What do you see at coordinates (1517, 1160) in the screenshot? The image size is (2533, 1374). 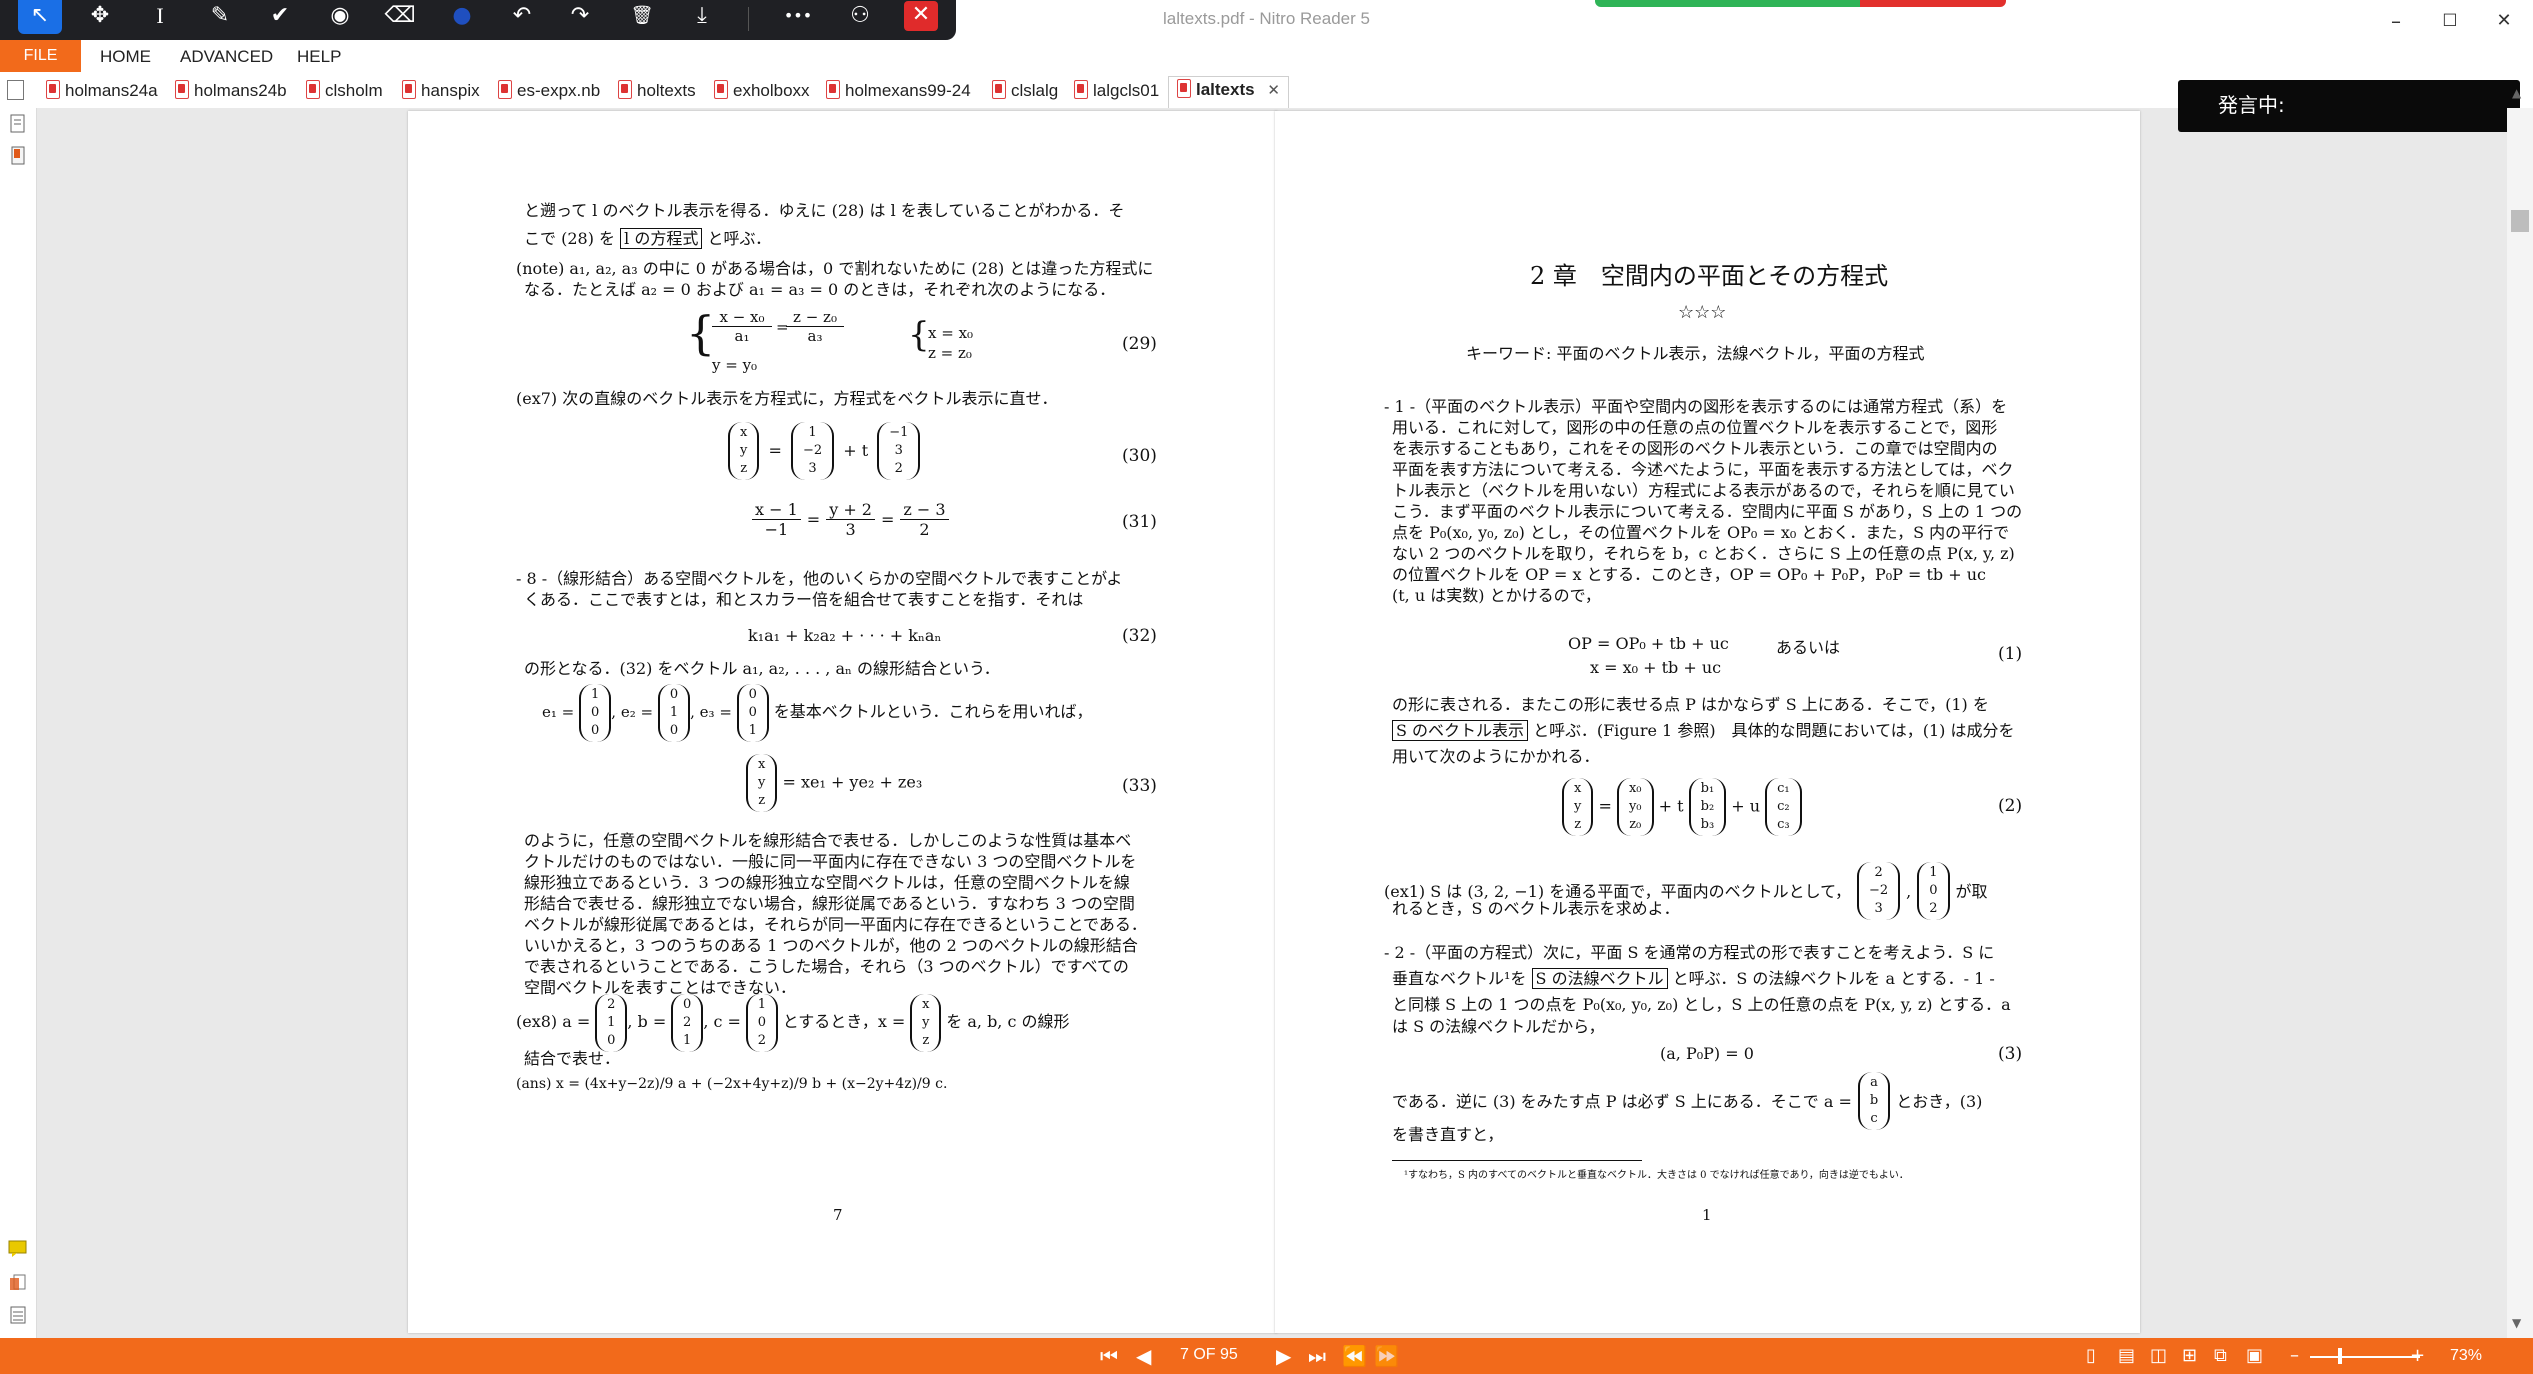 I see `footnote-rule` at bounding box center [1517, 1160].